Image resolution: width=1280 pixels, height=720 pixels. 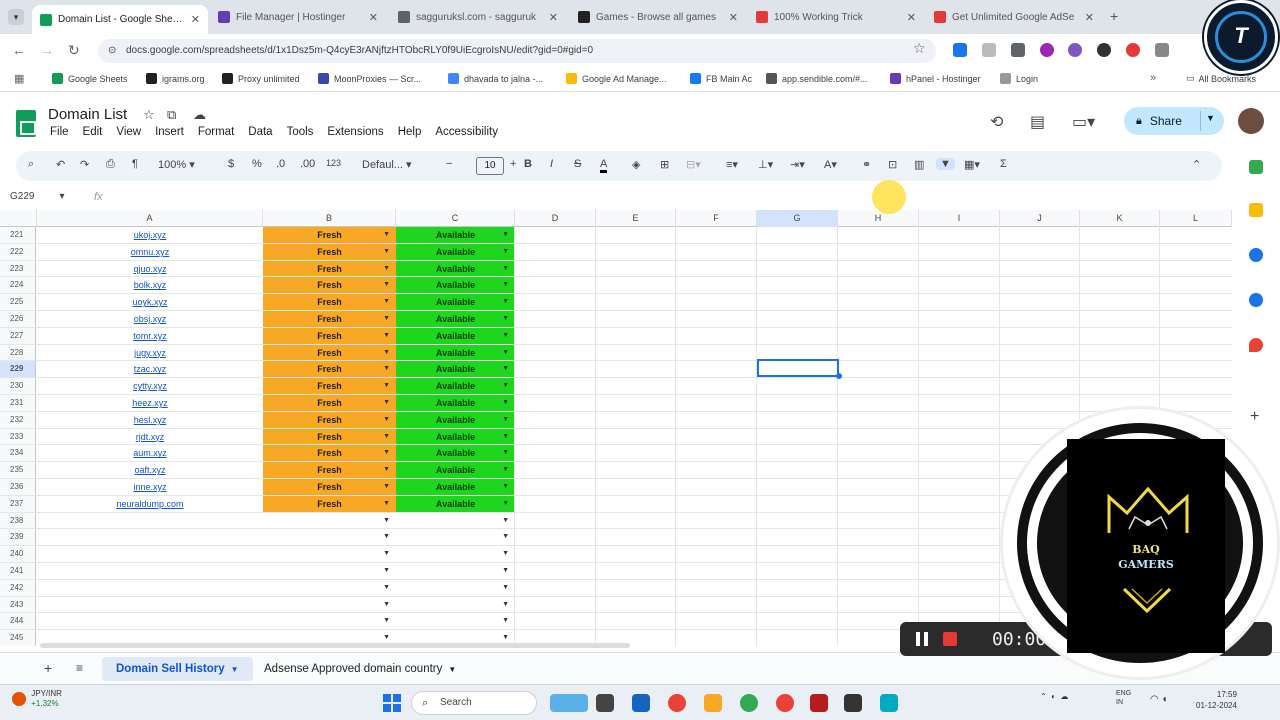 I want to click on domain-cell: bolk.xyz, so click(x=150, y=285).